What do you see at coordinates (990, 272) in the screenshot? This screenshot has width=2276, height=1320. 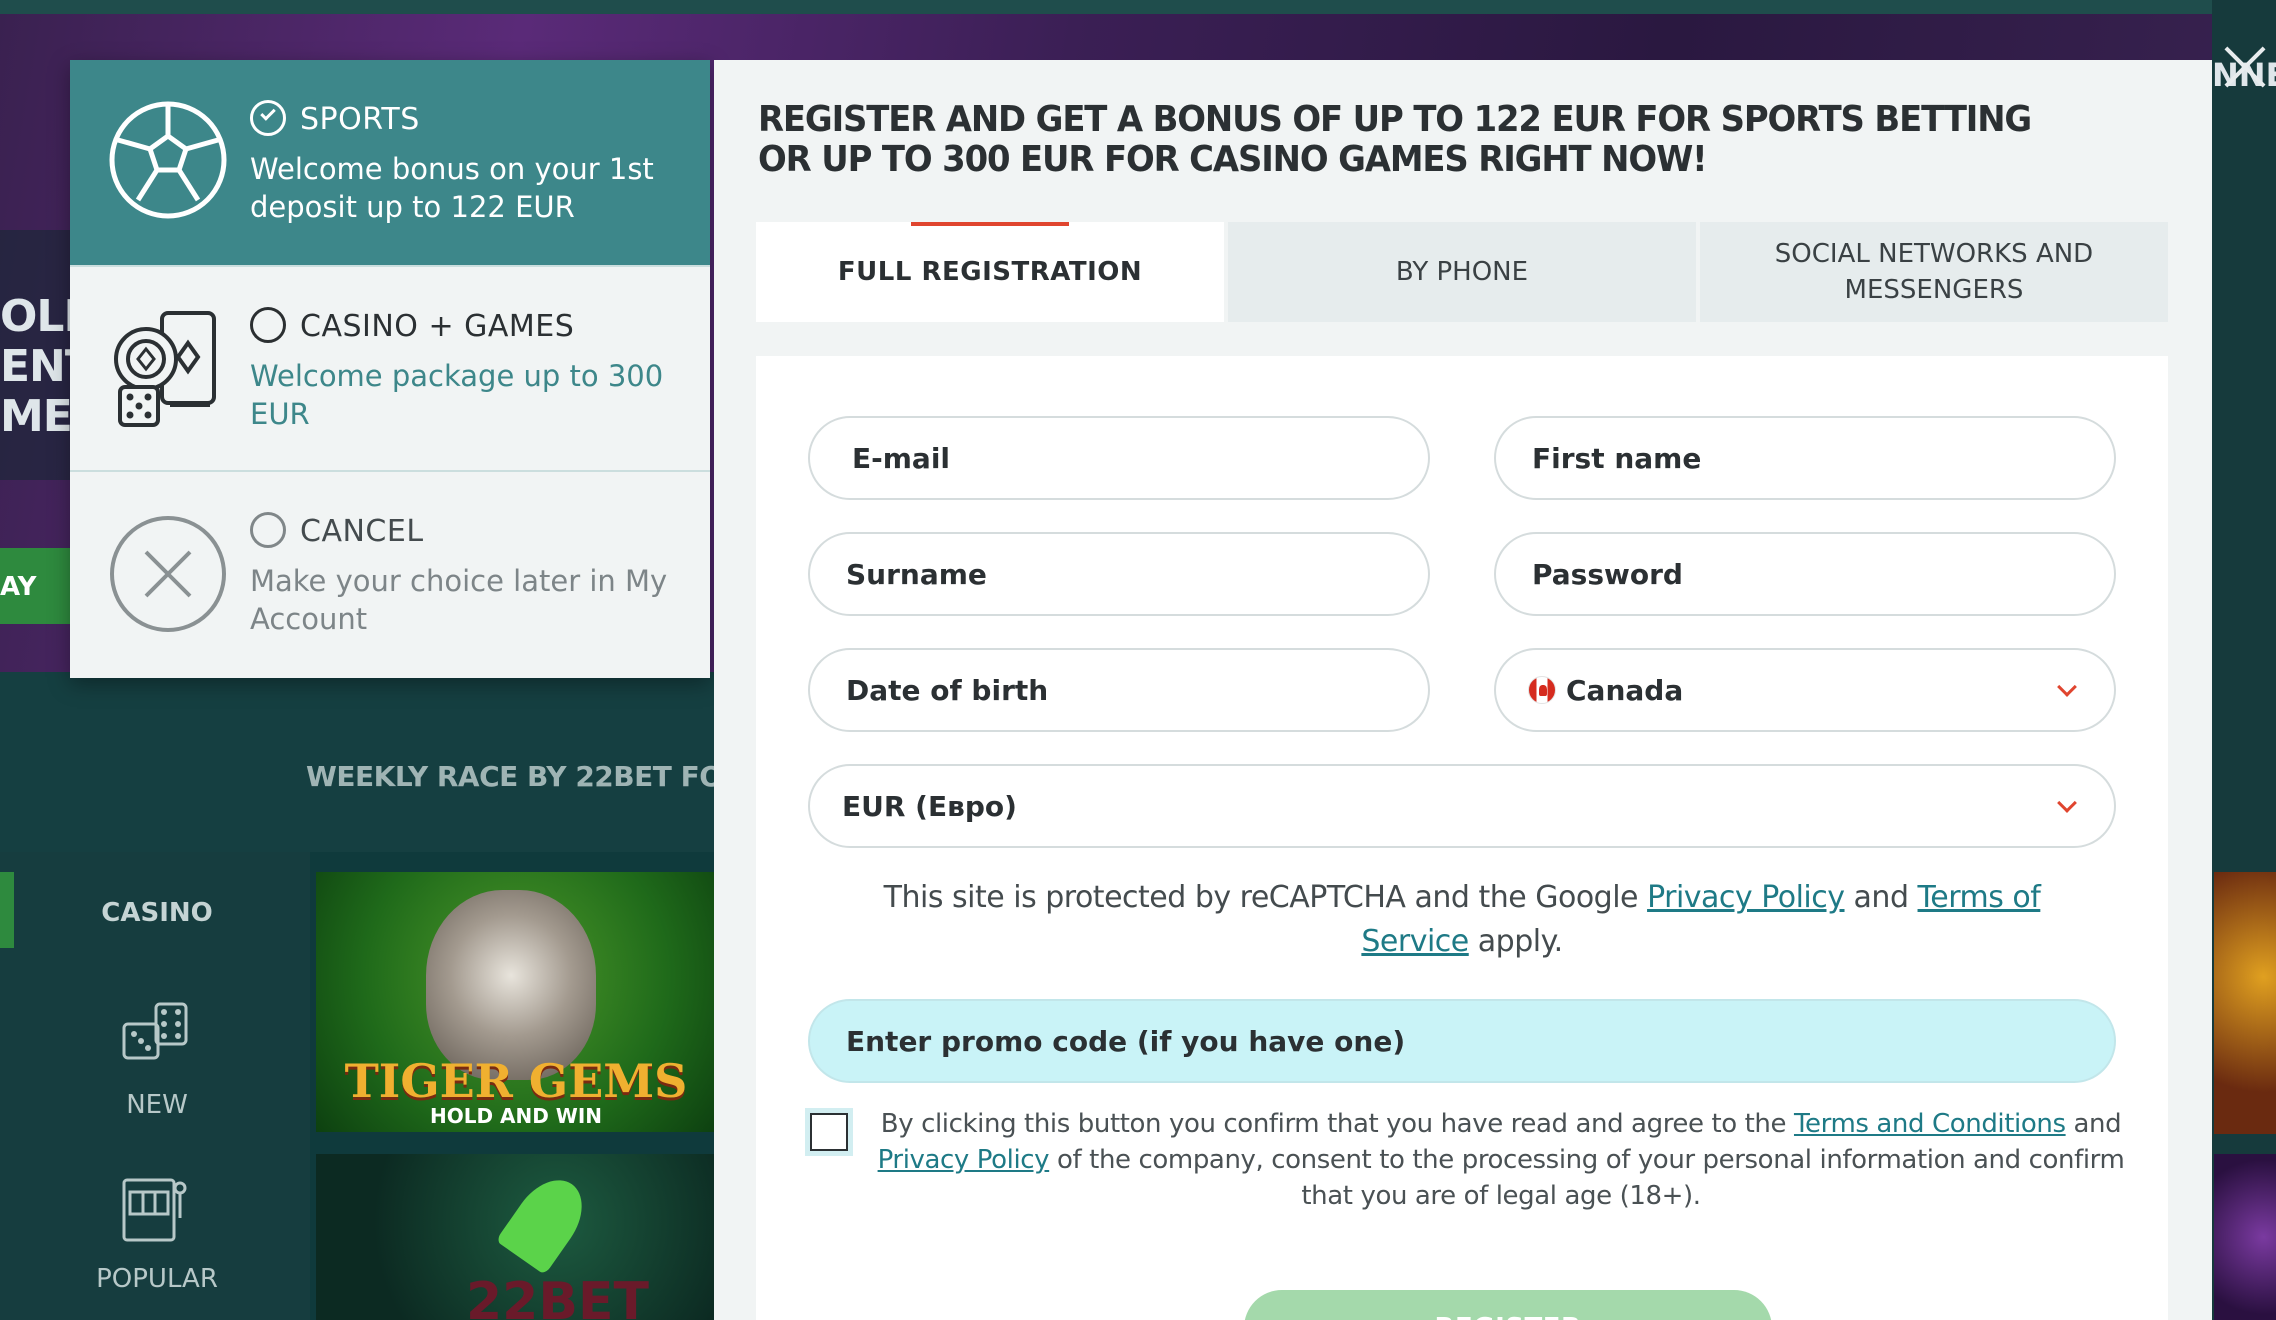 I see `tab-full-registration: FULL REGISTRATION` at bounding box center [990, 272].